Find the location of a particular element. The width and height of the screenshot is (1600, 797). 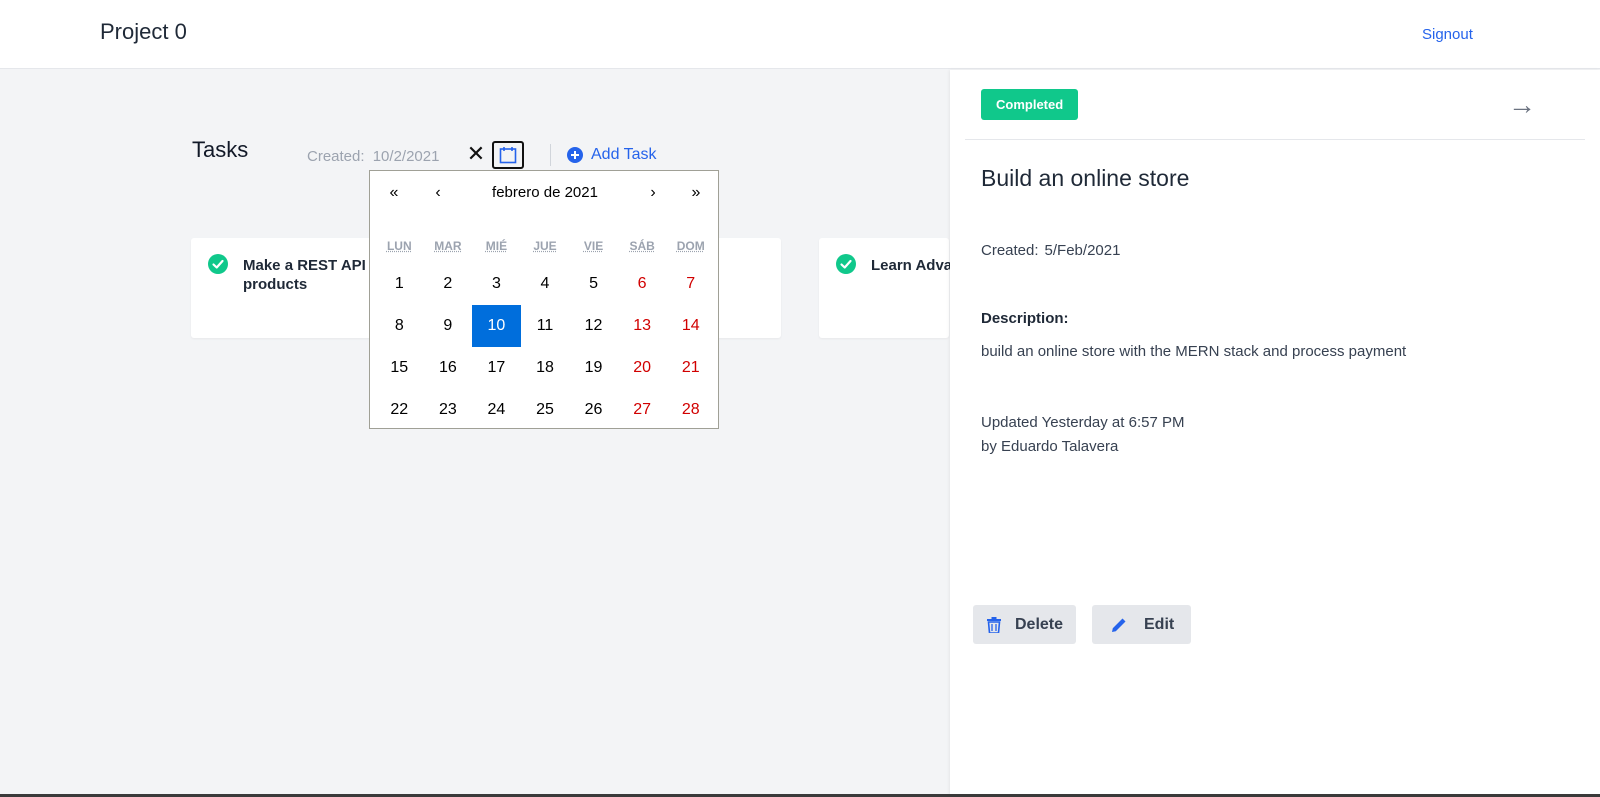

tasks-heading: Tasks is located at coordinates (220, 149).